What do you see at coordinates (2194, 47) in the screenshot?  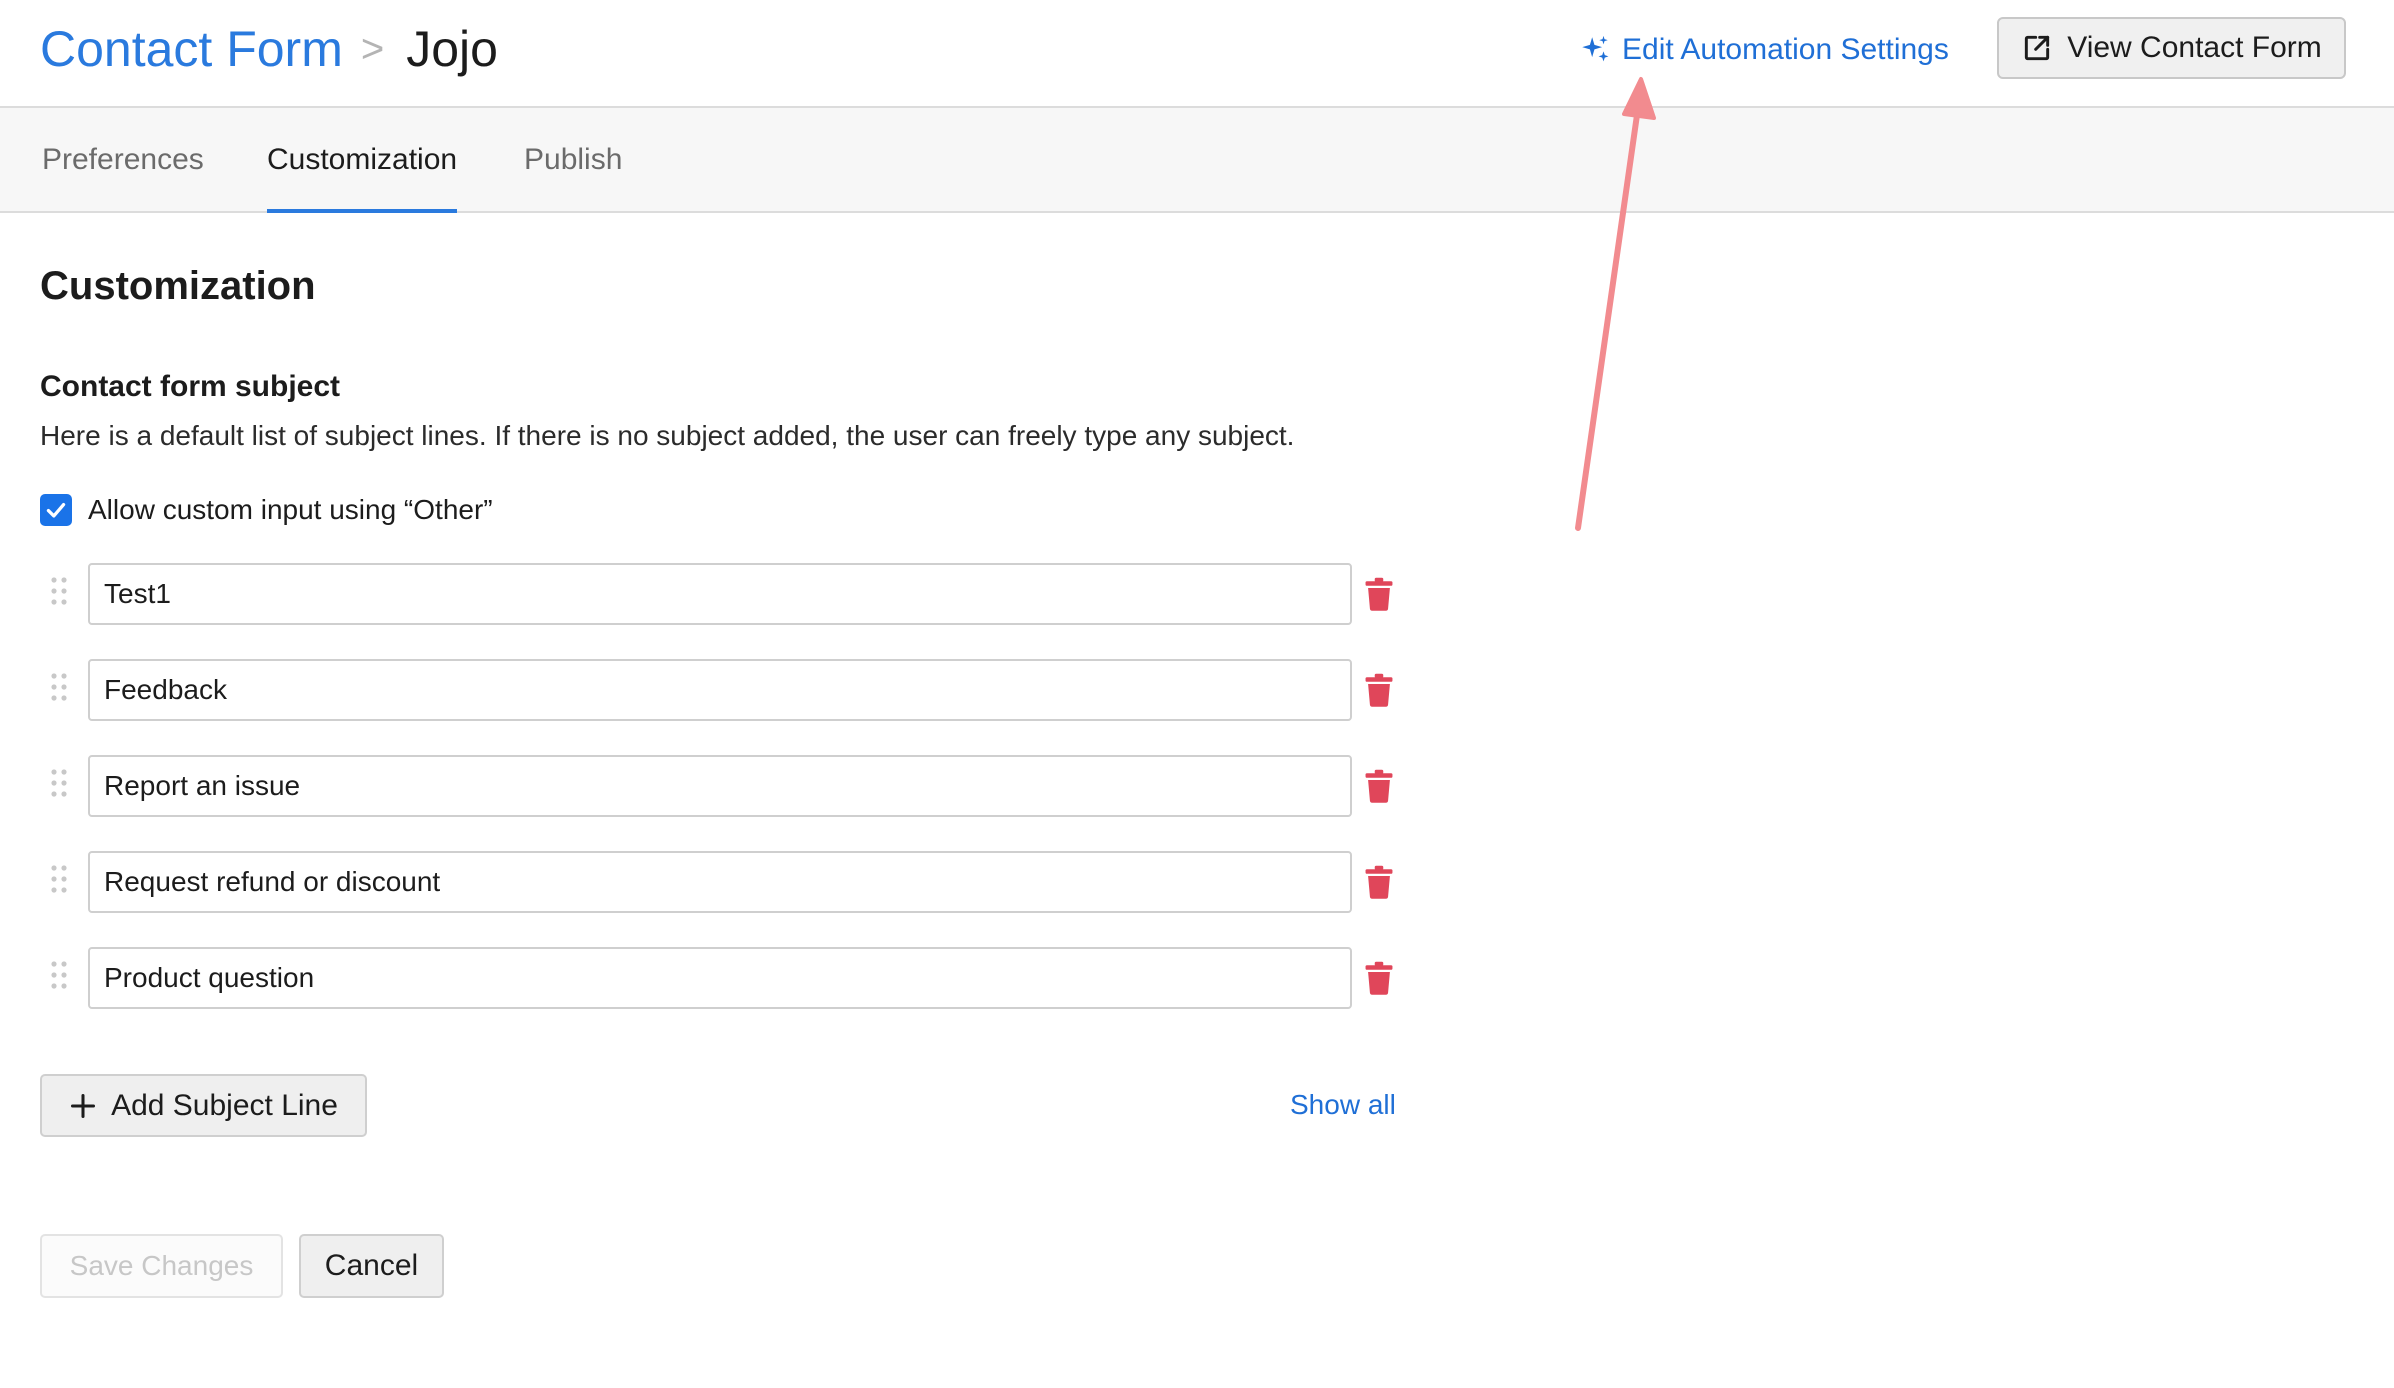 I see `view-contact-form-label: View Contact Form` at bounding box center [2194, 47].